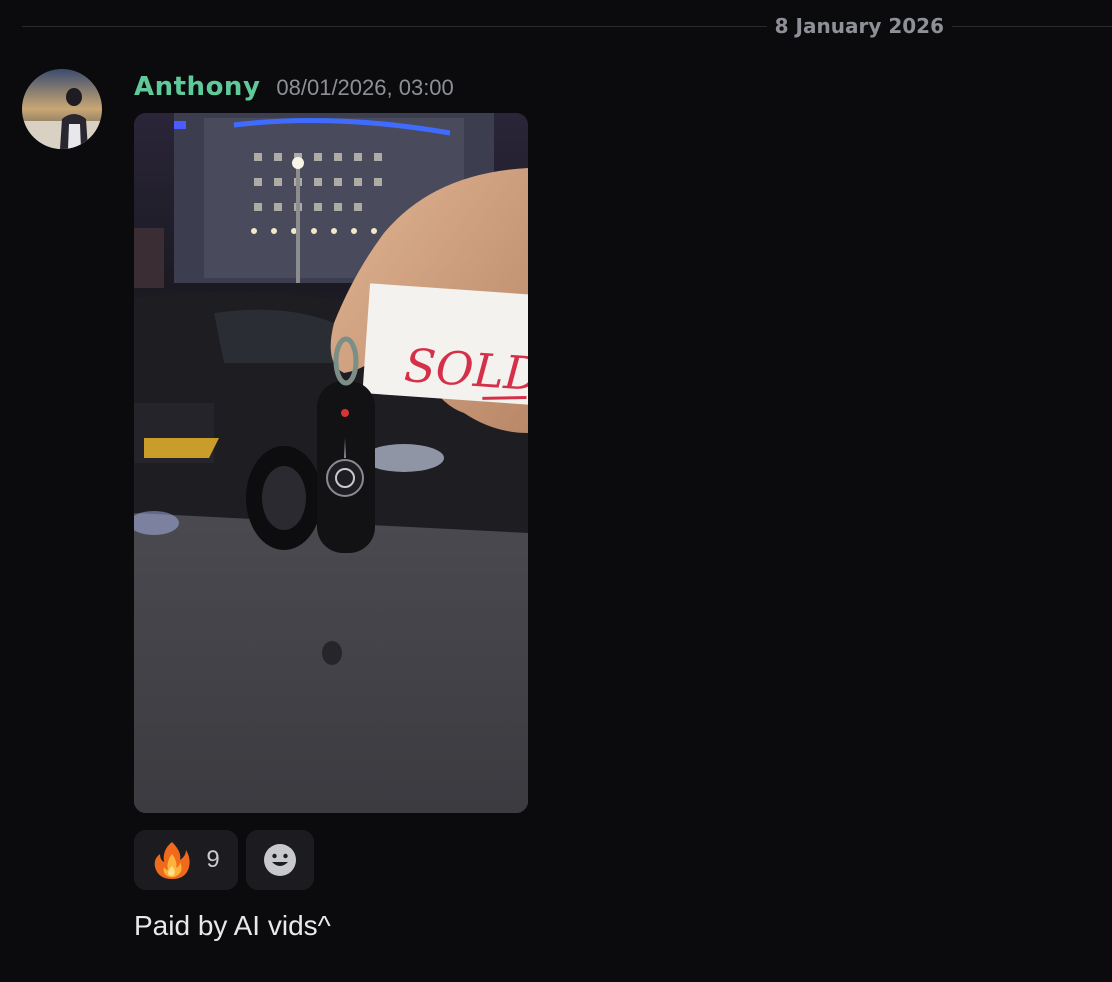 The width and height of the screenshot is (1112, 982). I want to click on reactions-bar: 9, so click(224, 860).